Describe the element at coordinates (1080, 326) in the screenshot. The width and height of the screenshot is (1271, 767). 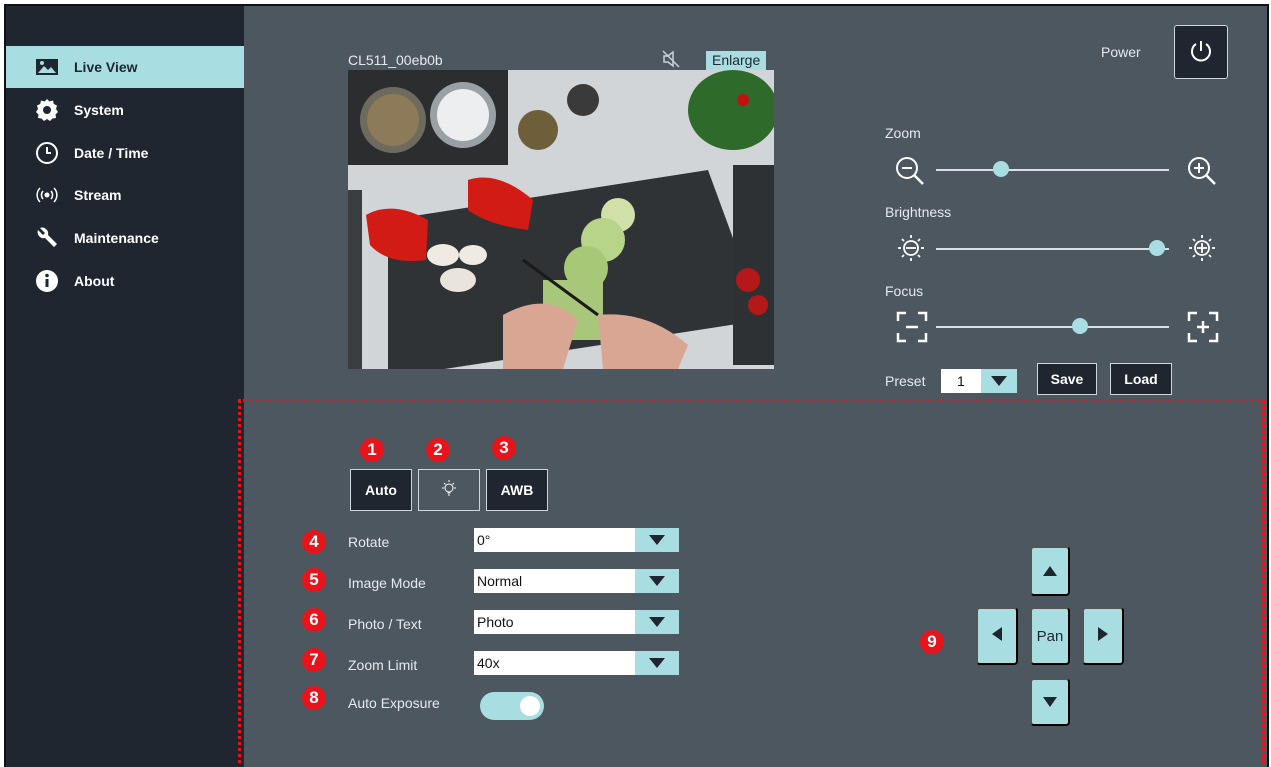
I see `focus-slider-thumb` at that location.